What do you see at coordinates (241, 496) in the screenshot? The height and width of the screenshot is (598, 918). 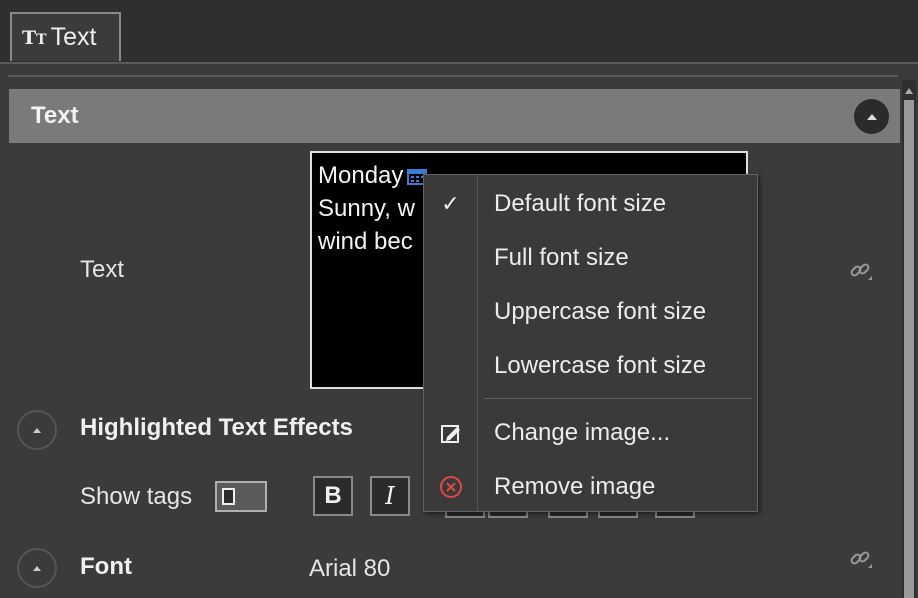 I see `show-tags-toggle` at bounding box center [241, 496].